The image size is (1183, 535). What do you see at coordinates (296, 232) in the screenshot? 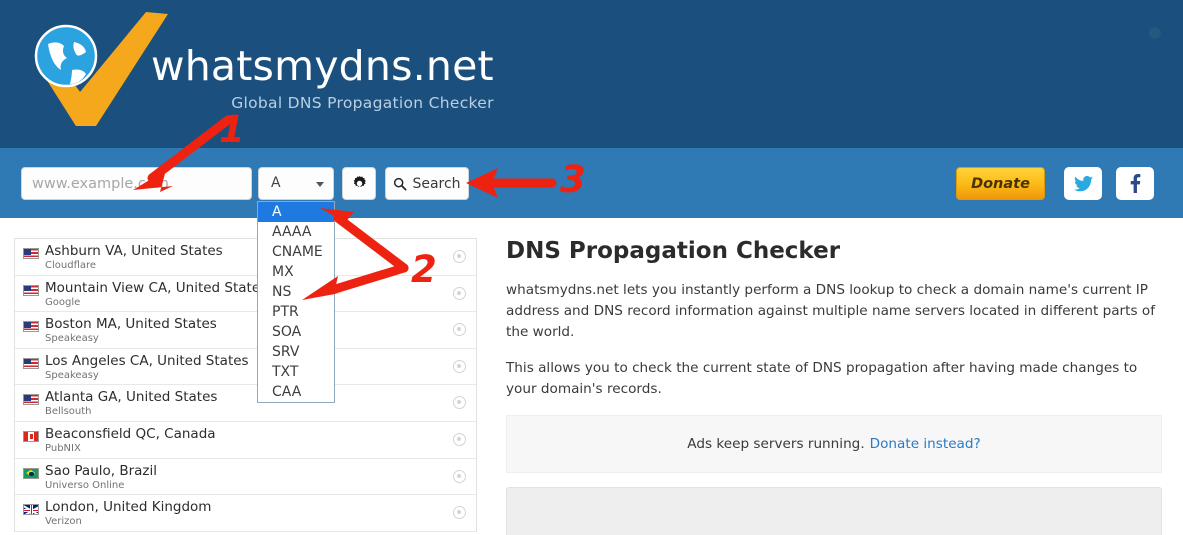
I see `record-type-option-aaaa: AAAA` at bounding box center [296, 232].